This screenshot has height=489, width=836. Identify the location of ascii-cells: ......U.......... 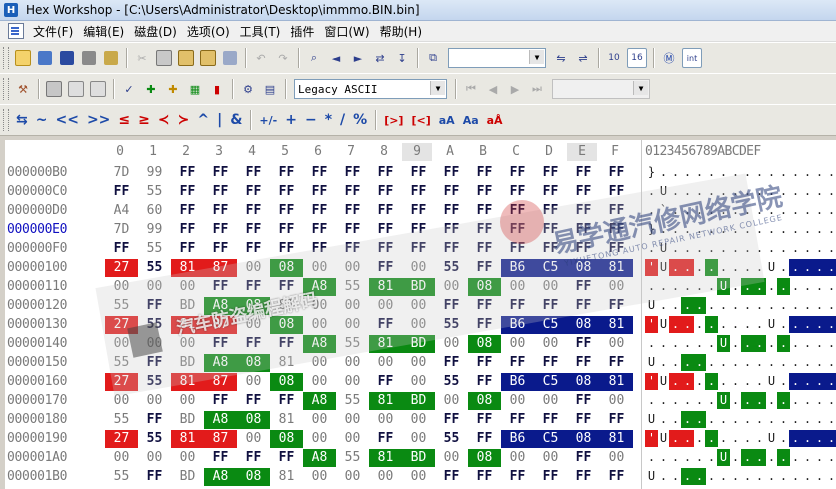
(740, 287).